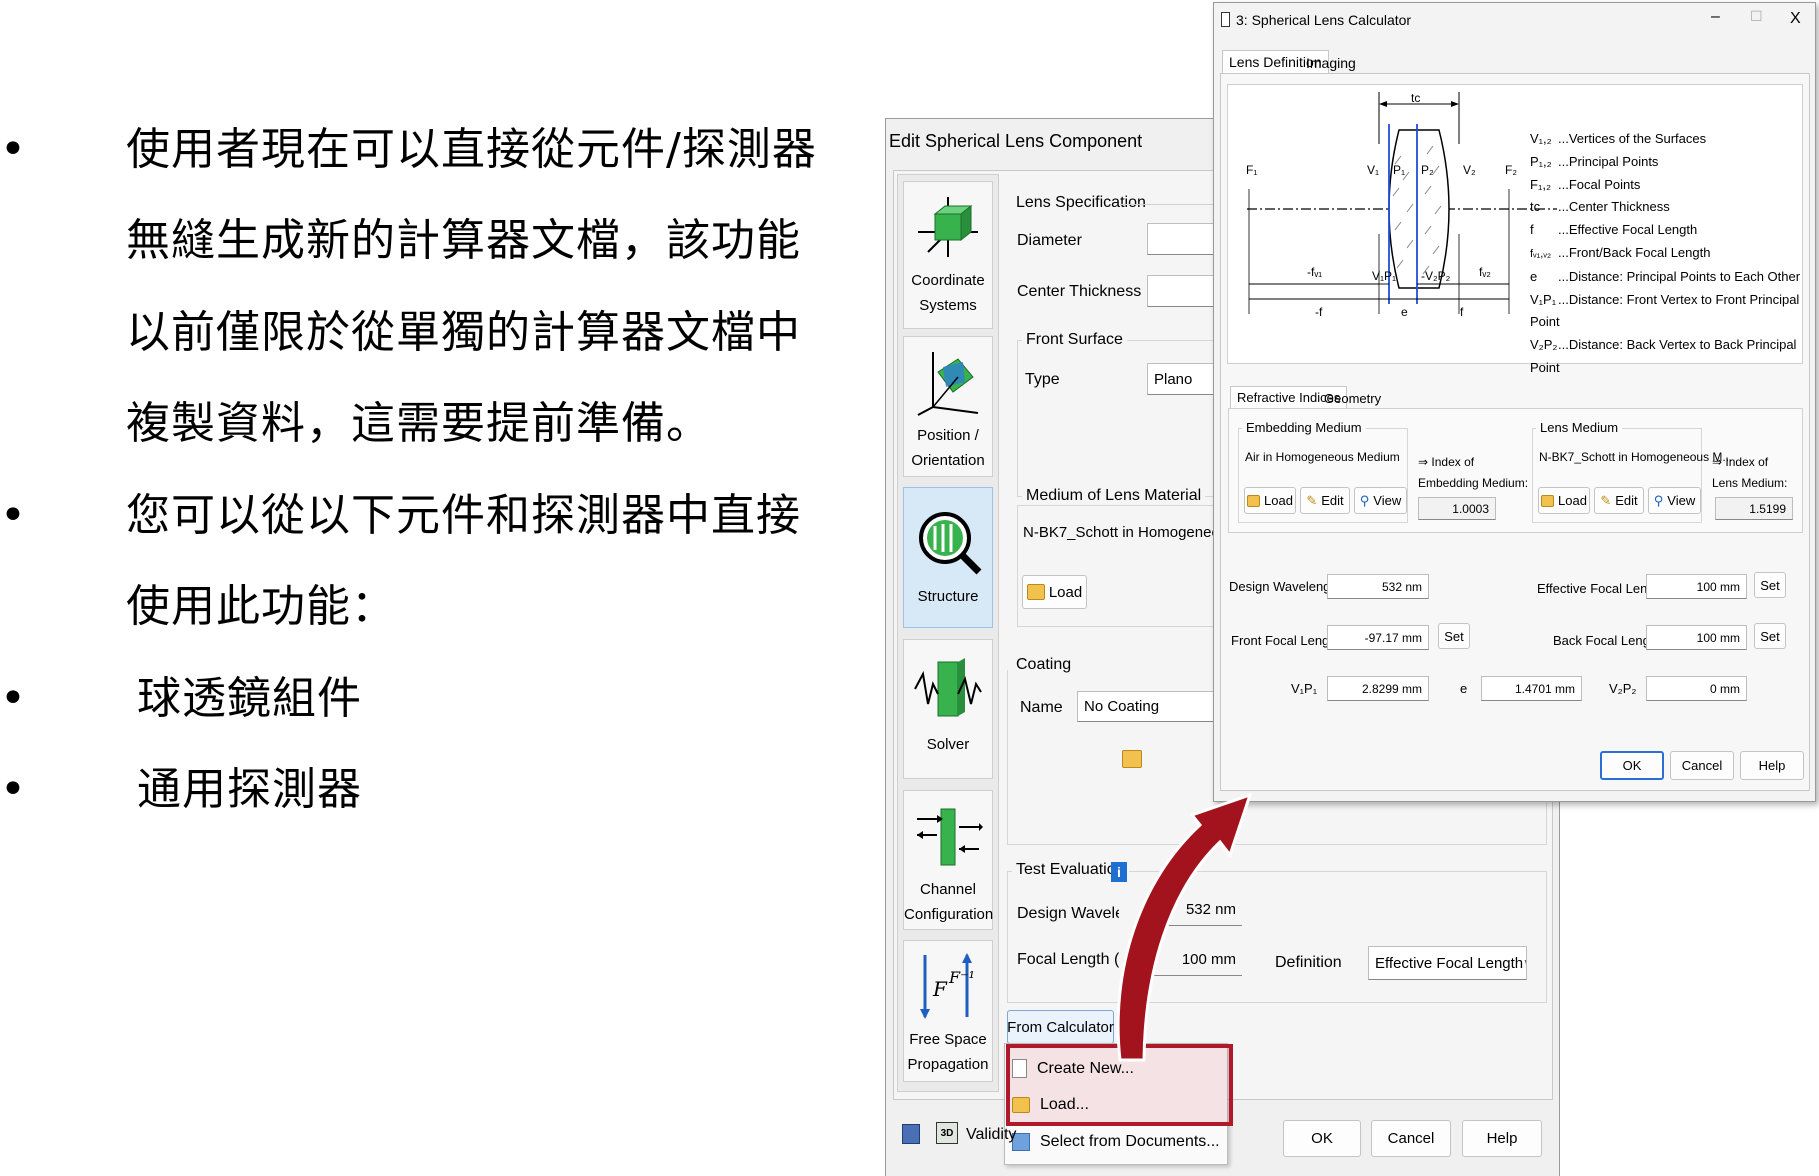 The height and width of the screenshot is (1176, 1819). What do you see at coordinates (1378, 688) in the screenshot?
I see `calc-v1p1-input: 2.8299 mm` at bounding box center [1378, 688].